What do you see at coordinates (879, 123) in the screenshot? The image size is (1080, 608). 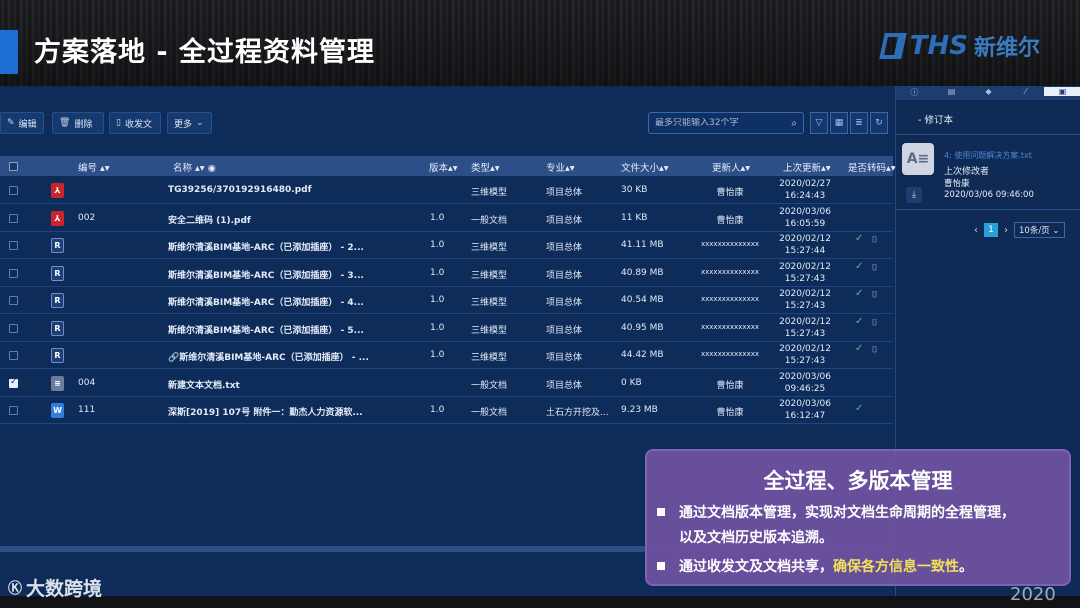 I see `refresh-icon: ↻` at bounding box center [879, 123].